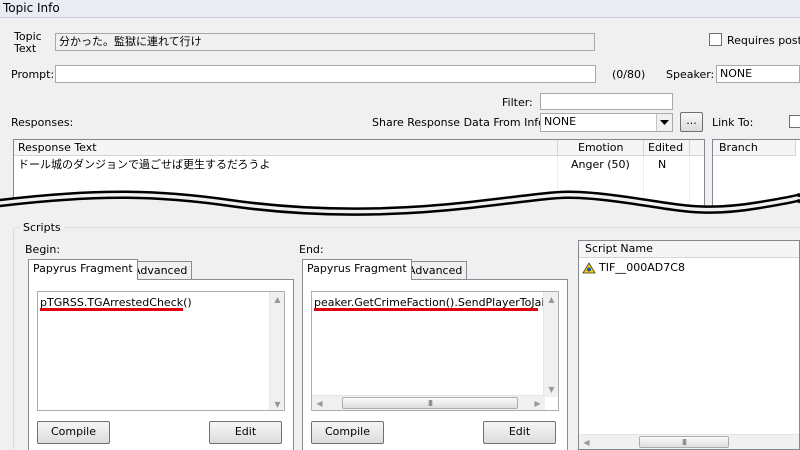  Describe the element at coordinates (754, 148) in the screenshot. I see `column-header-branch: Branch` at that location.